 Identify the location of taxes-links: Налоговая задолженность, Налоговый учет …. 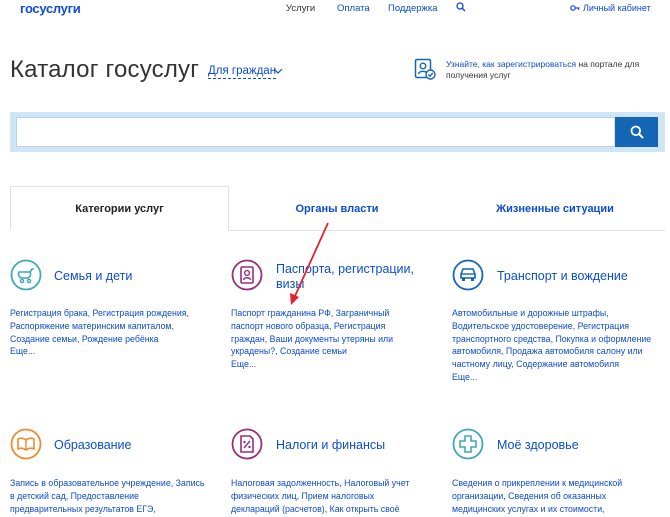
(320, 496).